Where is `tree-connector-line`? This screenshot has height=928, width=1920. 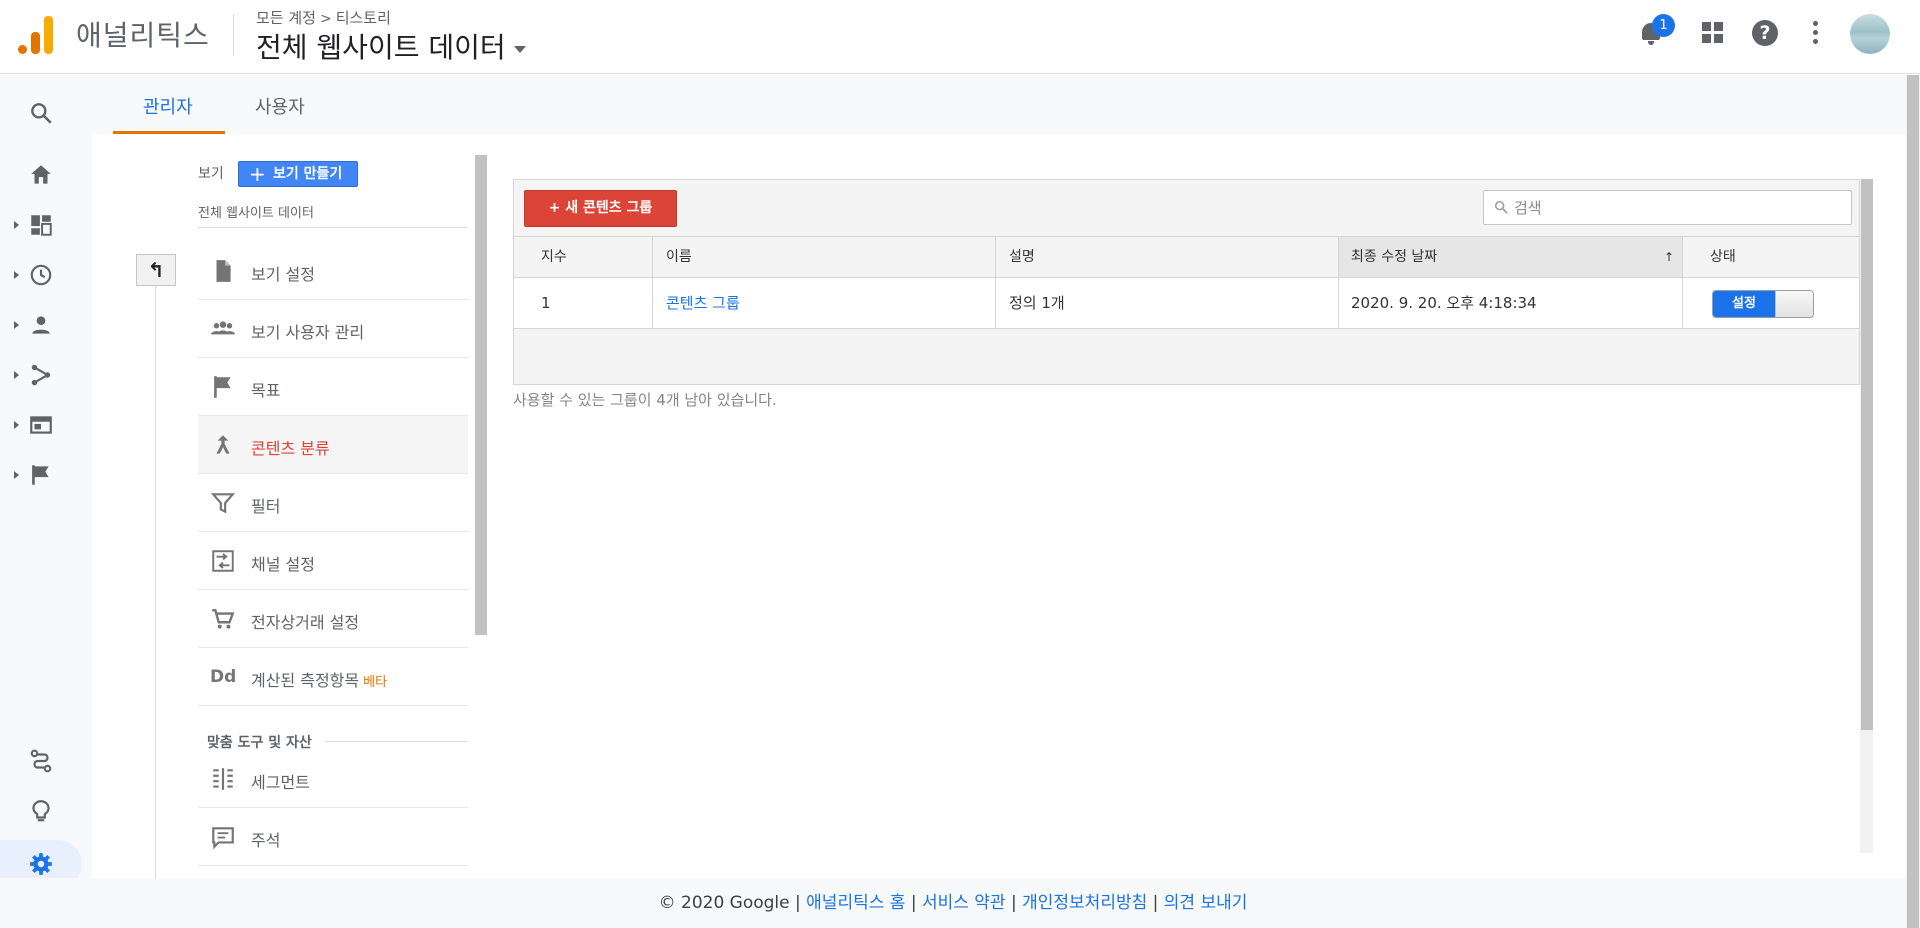 tree-connector-line is located at coordinates (155, 582).